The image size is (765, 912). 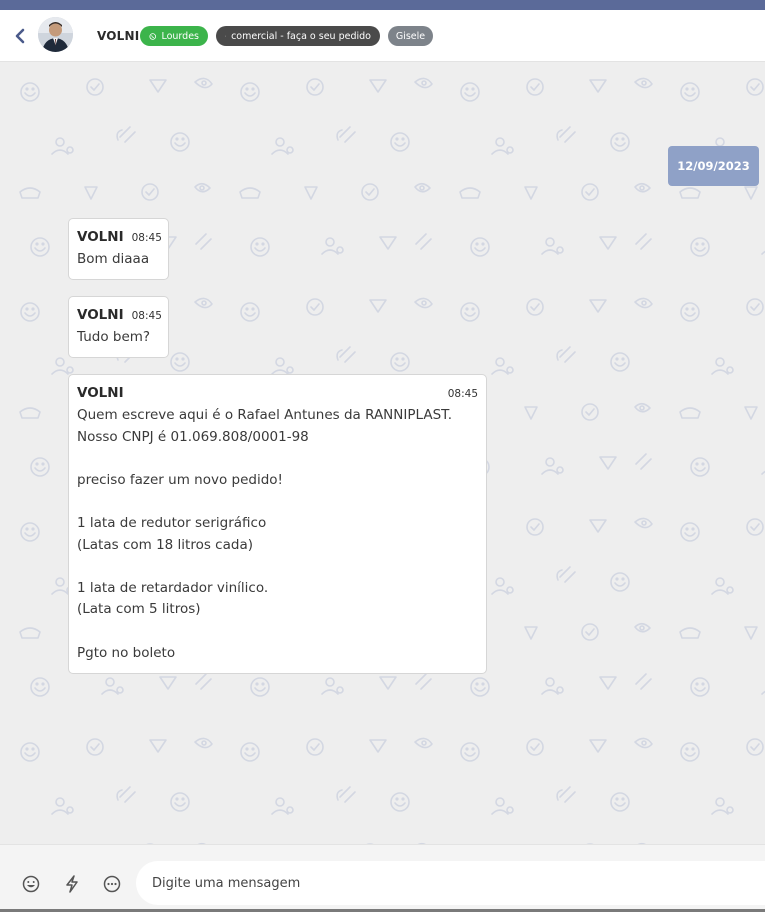 What do you see at coordinates (301, 36) in the screenshot?
I see `queue-label: comercial - faça o seu pedido` at bounding box center [301, 36].